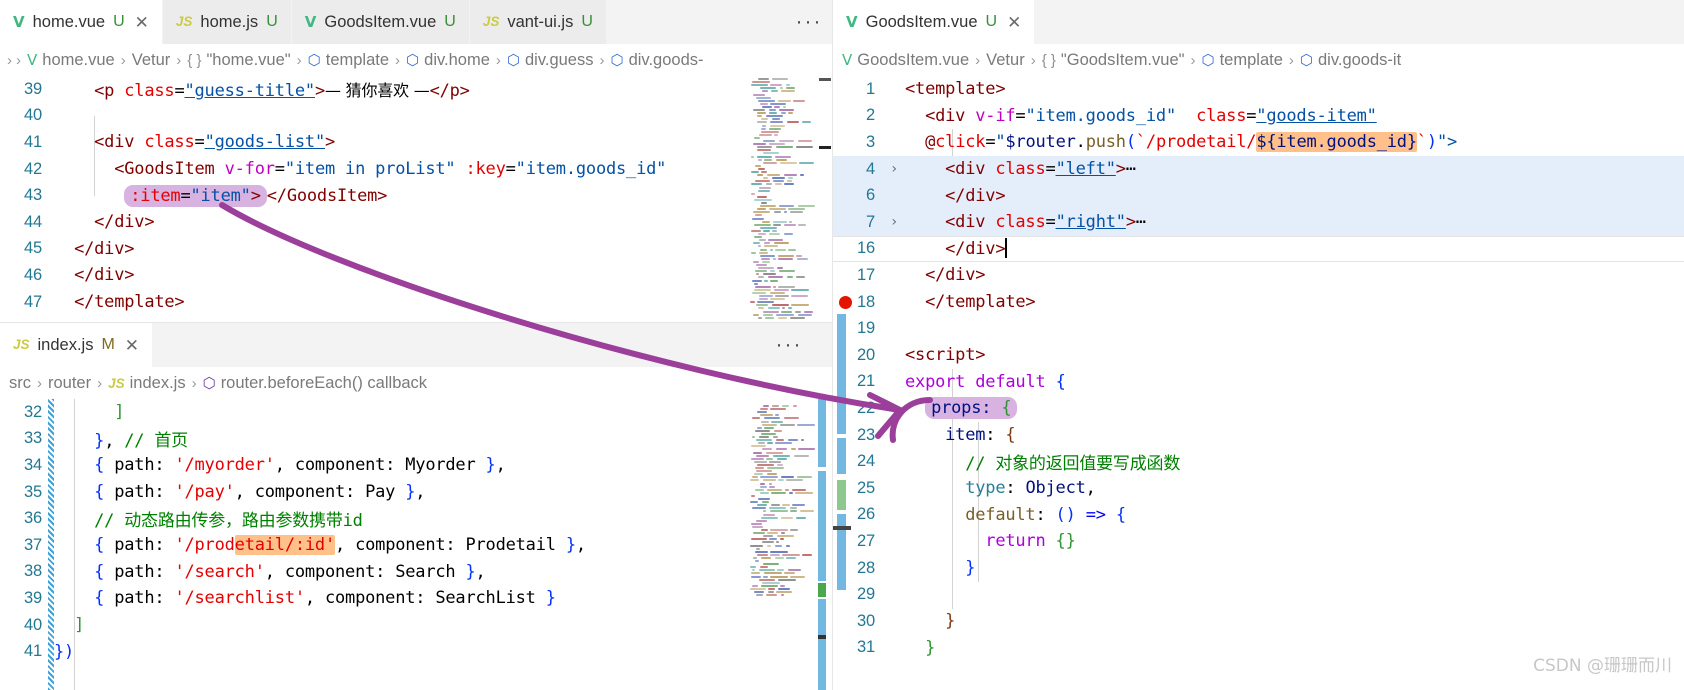 This screenshot has width=1684, height=690. Describe the element at coordinates (905, 60) in the screenshot. I see `breadcrumb-item-goodsitem-vue: V GoodsItem.vue` at that location.